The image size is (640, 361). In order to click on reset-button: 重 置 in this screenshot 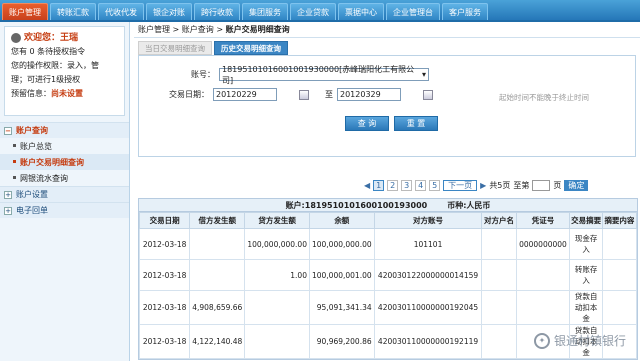, I will do `click(416, 123)`.